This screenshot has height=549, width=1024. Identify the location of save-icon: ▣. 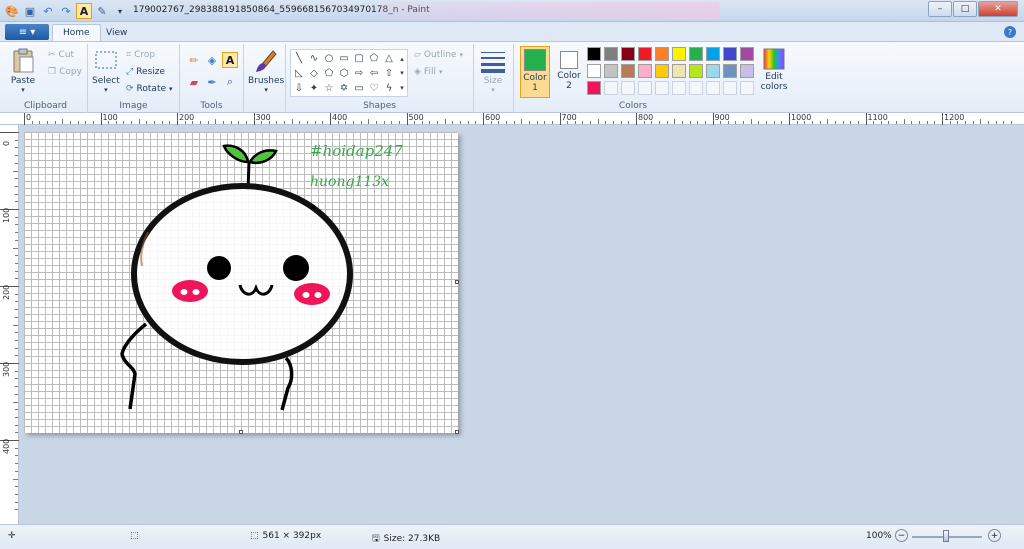
(30, 11).